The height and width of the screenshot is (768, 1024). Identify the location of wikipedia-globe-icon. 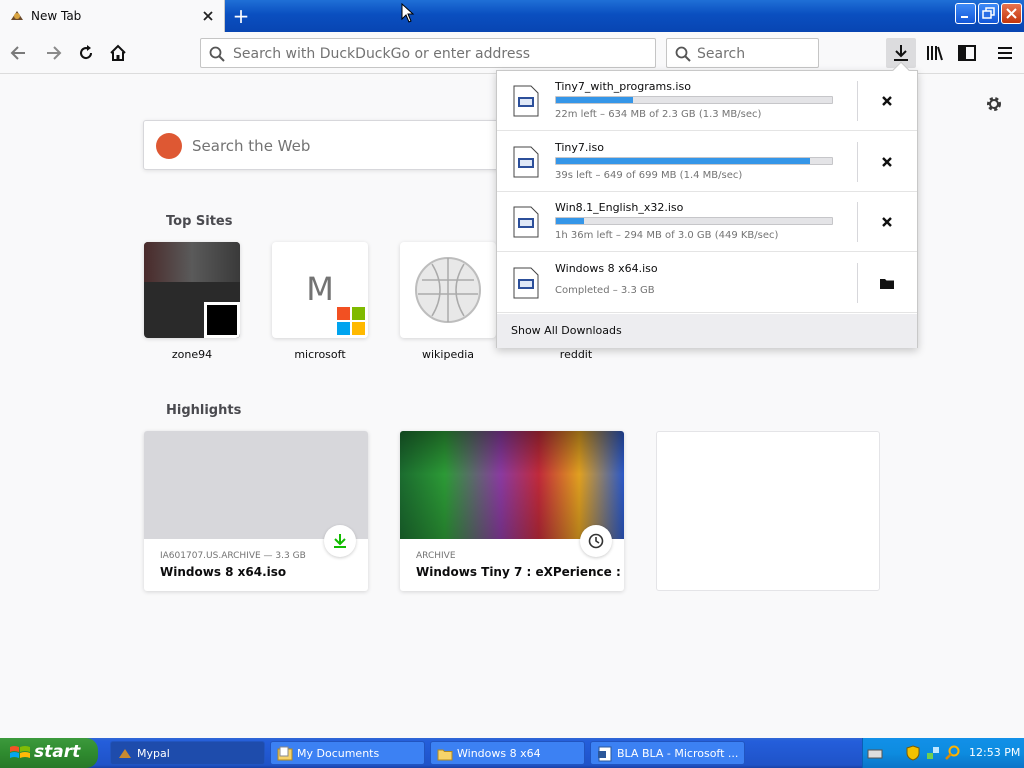
(448, 290).